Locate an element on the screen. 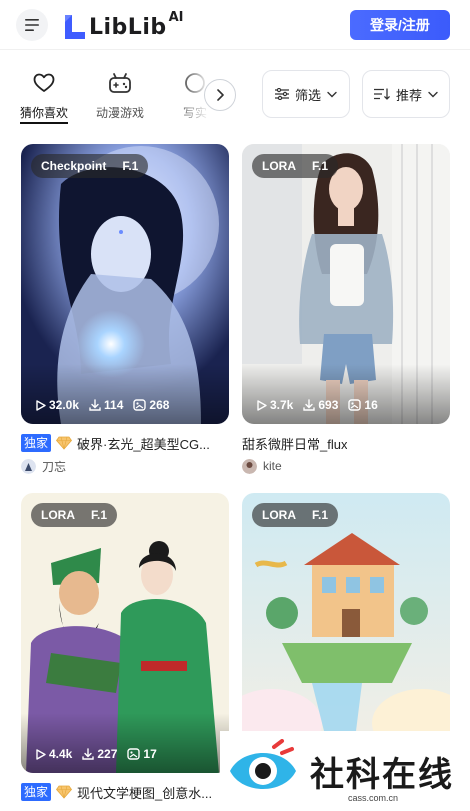 This screenshot has height=811, width=470. card-stats: 4.4k 227 17 is located at coordinates (96, 754).